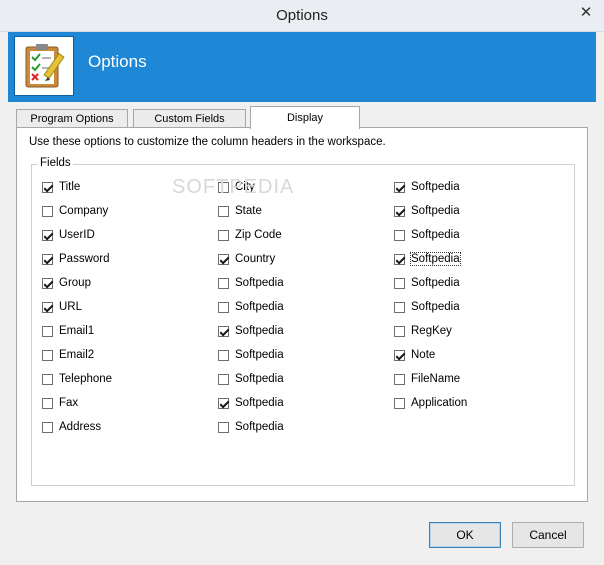 This screenshot has height=565, width=604. What do you see at coordinates (465, 535) in the screenshot?
I see `ok-button: OK` at bounding box center [465, 535].